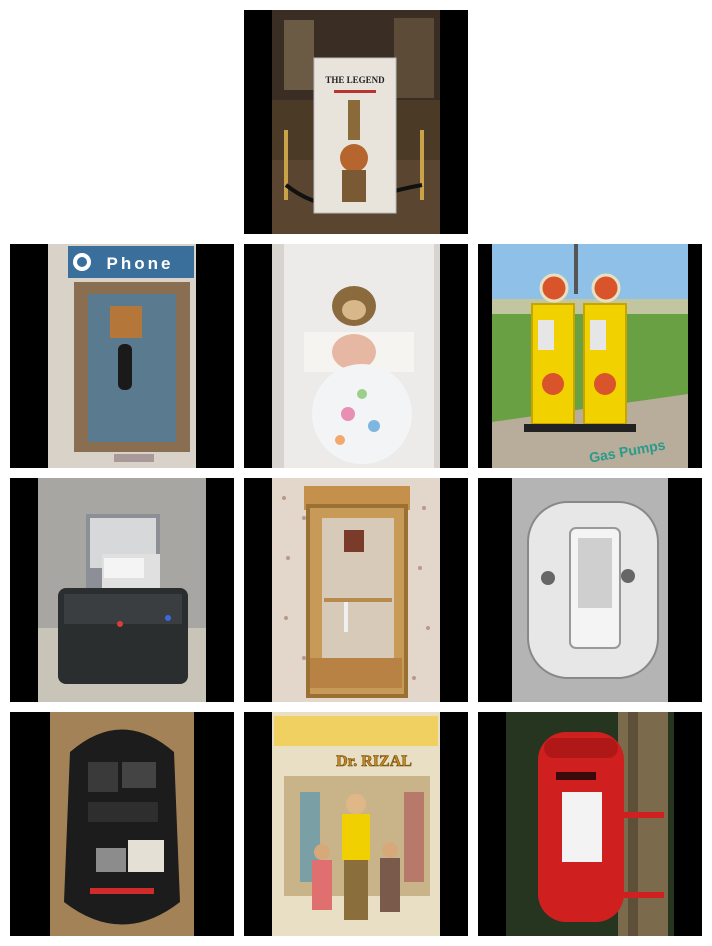 This screenshot has height=946, width=712. I want to click on camera-backpack-image, so click(122, 824).